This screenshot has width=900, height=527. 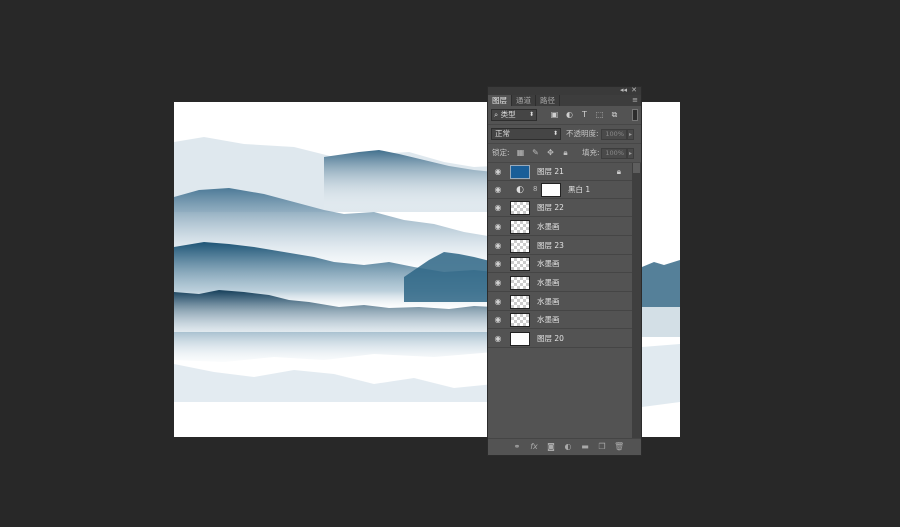 I want to click on layer-row: ◉ 图层 22, so click(x=560, y=208).